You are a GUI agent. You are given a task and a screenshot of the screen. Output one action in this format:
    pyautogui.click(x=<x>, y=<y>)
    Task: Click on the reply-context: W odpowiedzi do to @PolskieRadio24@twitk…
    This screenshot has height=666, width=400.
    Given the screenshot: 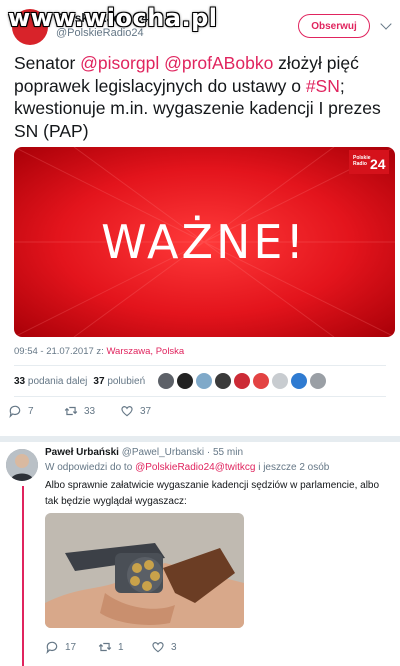 What is the action you would take?
    pyautogui.click(x=187, y=467)
    